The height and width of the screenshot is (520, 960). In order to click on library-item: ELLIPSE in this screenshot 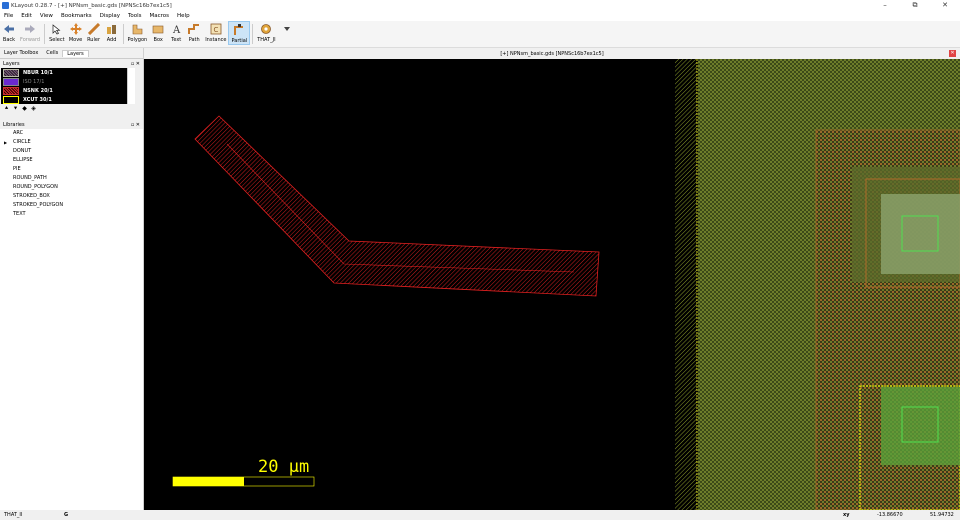, I will do `click(71, 160)`.